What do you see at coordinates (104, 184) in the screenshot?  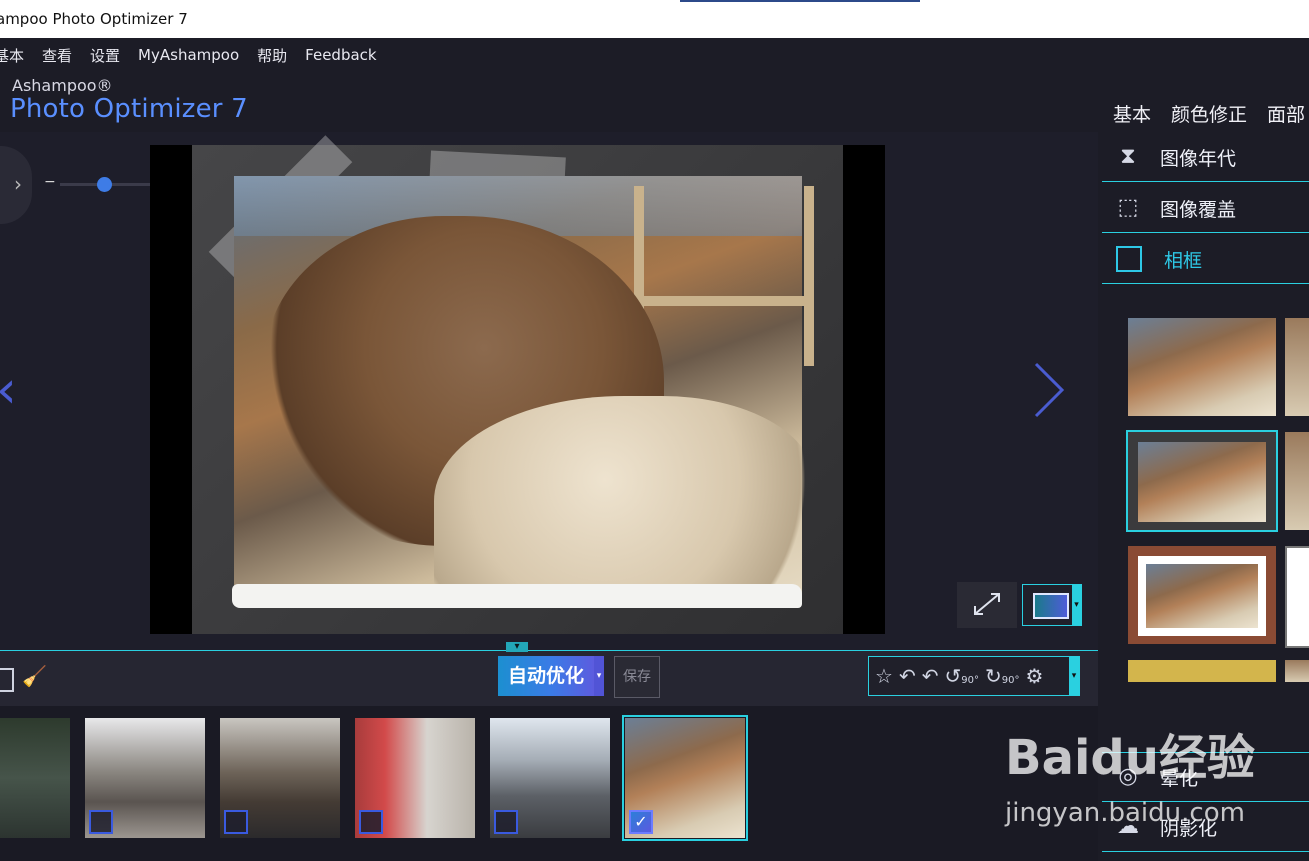 I see `zoom-slider-handle` at bounding box center [104, 184].